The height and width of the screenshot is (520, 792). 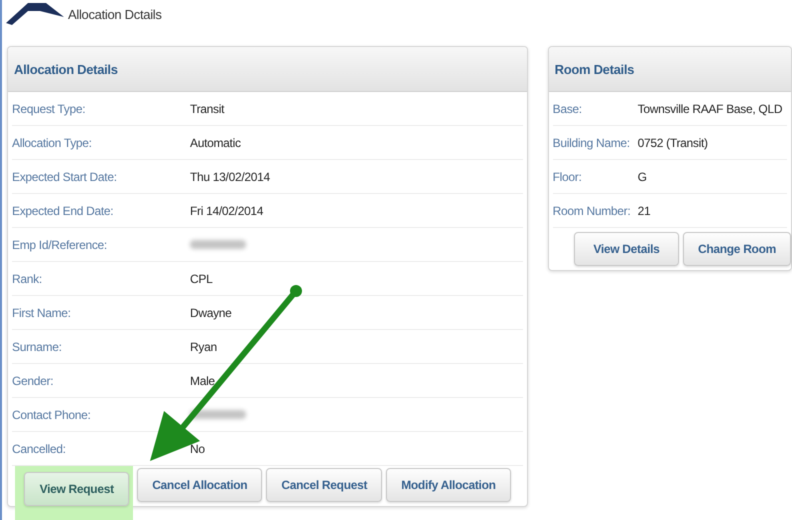 What do you see at coordinates (567, 109) in the screenshot?
I see `field-label: Base:` at bounding box center [567, 109].